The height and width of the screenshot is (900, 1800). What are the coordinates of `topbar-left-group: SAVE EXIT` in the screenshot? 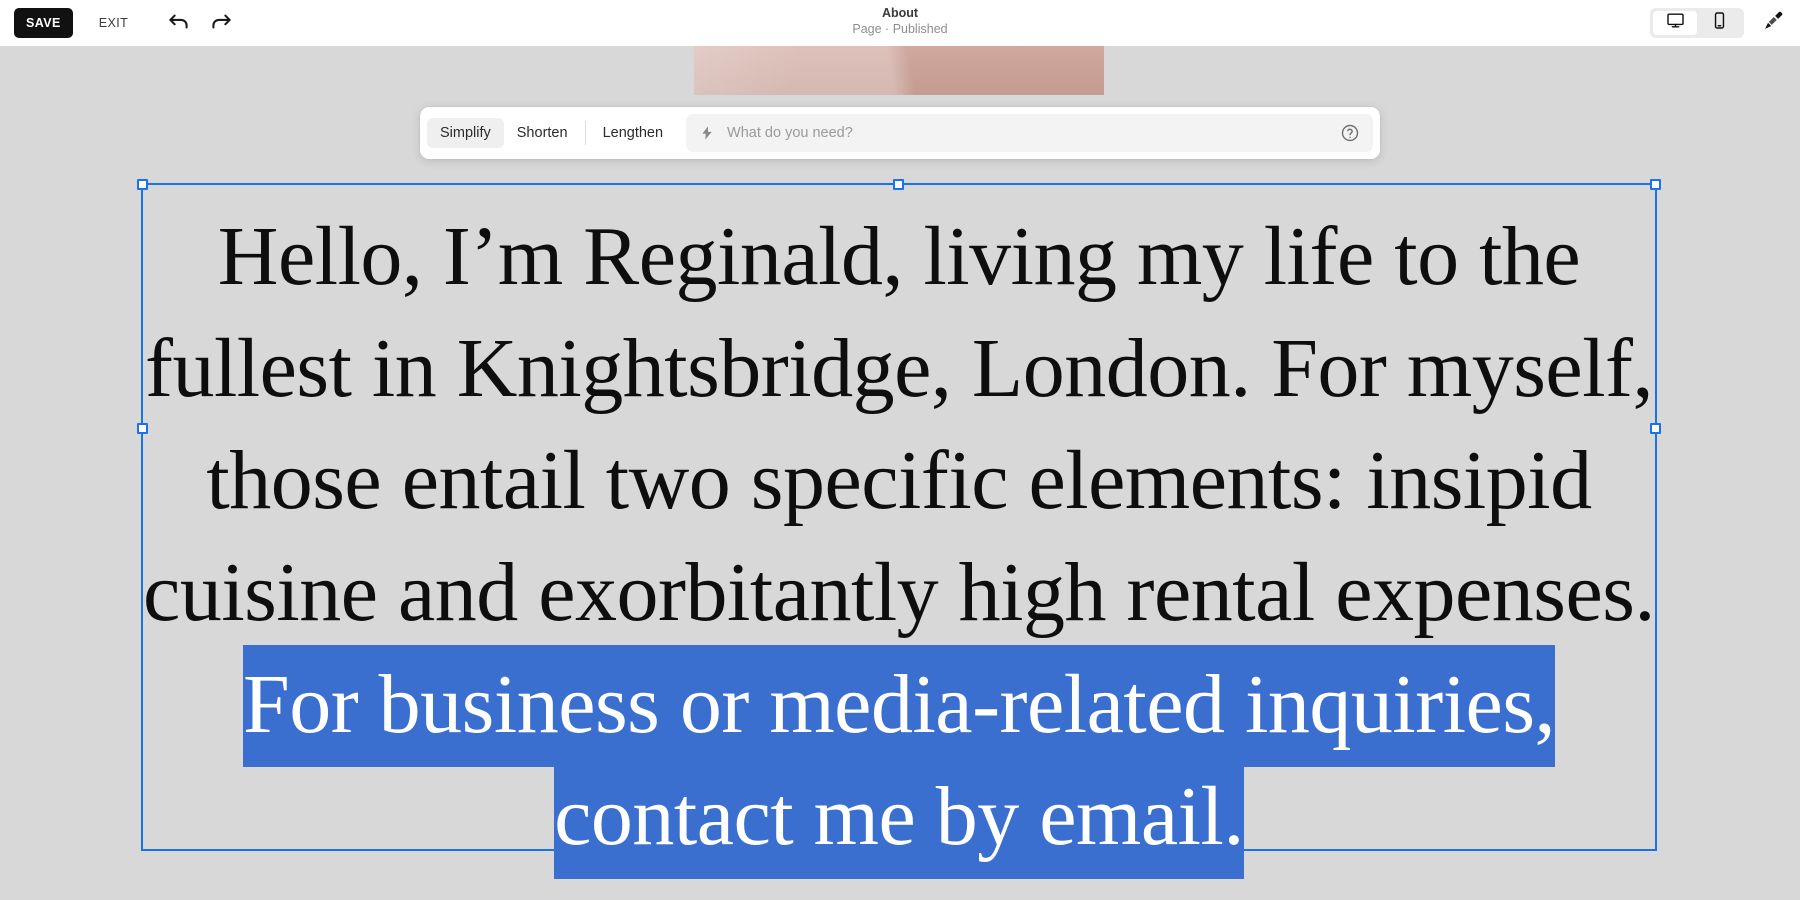 It's located at (126, 23).